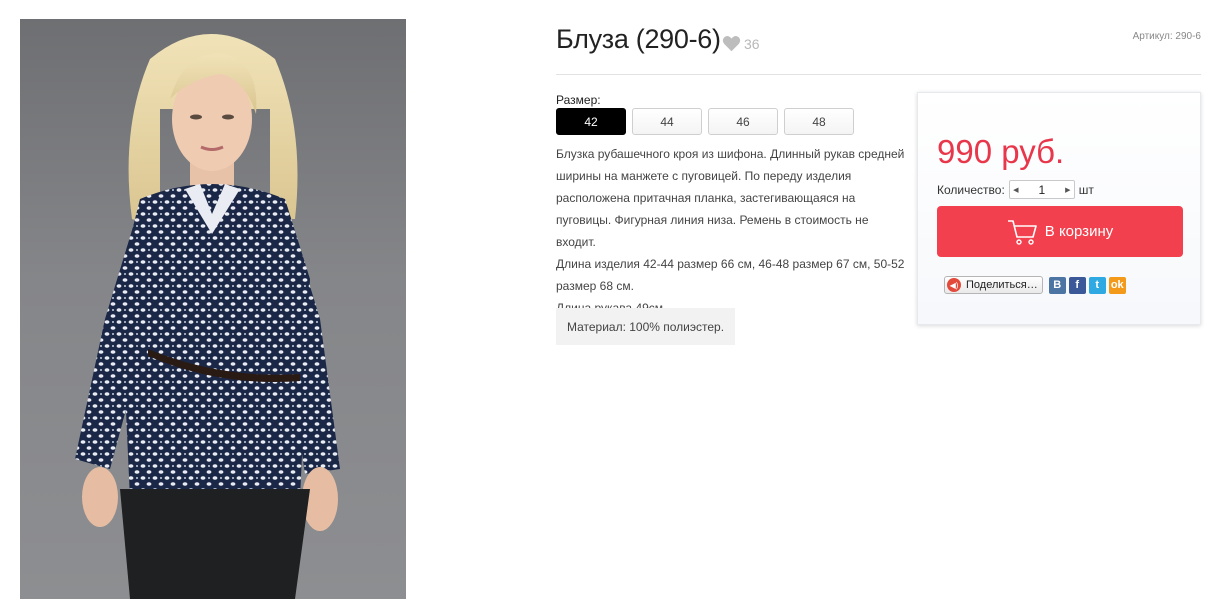 Image resolution: width=1229 pixels, height=611 pixels. What do you see at coordinates (705, 121) in the screenshot?
I see `size-selector: 42 44 46 48` at bounding box center [705, 121].